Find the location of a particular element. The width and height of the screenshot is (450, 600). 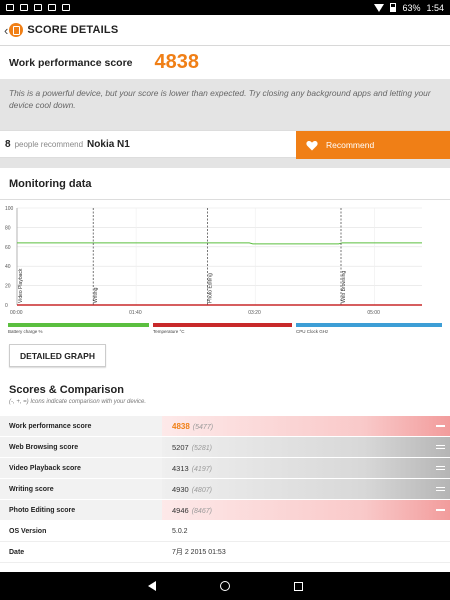

x-tick-label: 00:00 is located at coordinates (16, 313).